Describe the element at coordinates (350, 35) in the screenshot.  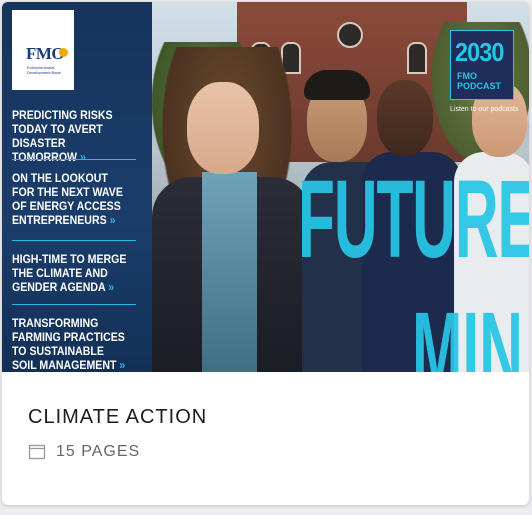
I see `building-round-window` at that location.